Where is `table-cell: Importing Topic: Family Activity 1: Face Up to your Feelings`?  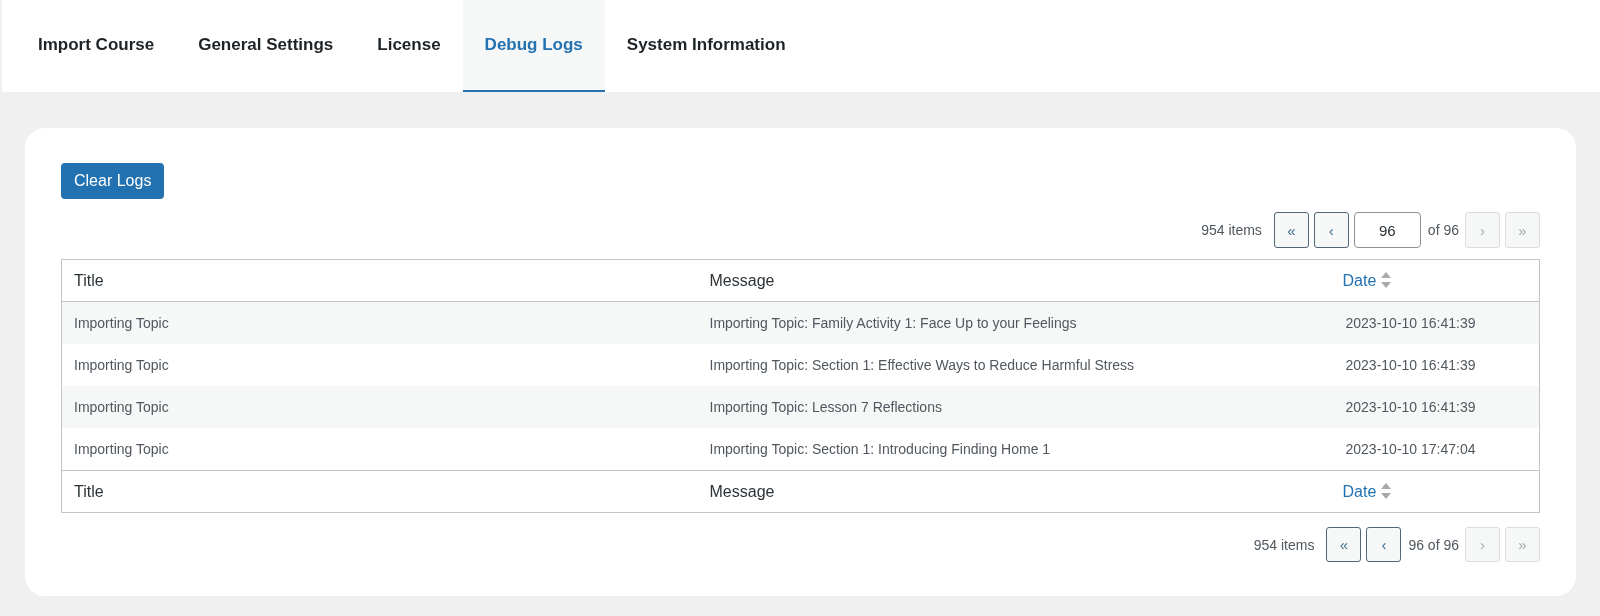 table-cell: Importing Topic: Family Activity 1: Face Up to your Feelings is located at coordinates (1014, 322).